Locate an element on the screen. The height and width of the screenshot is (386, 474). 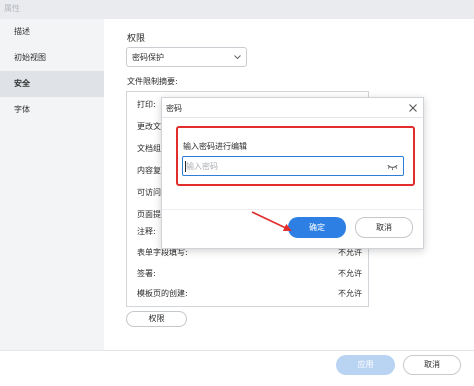
security-method-value: 密码保护 is located at coordinates (148, 57).